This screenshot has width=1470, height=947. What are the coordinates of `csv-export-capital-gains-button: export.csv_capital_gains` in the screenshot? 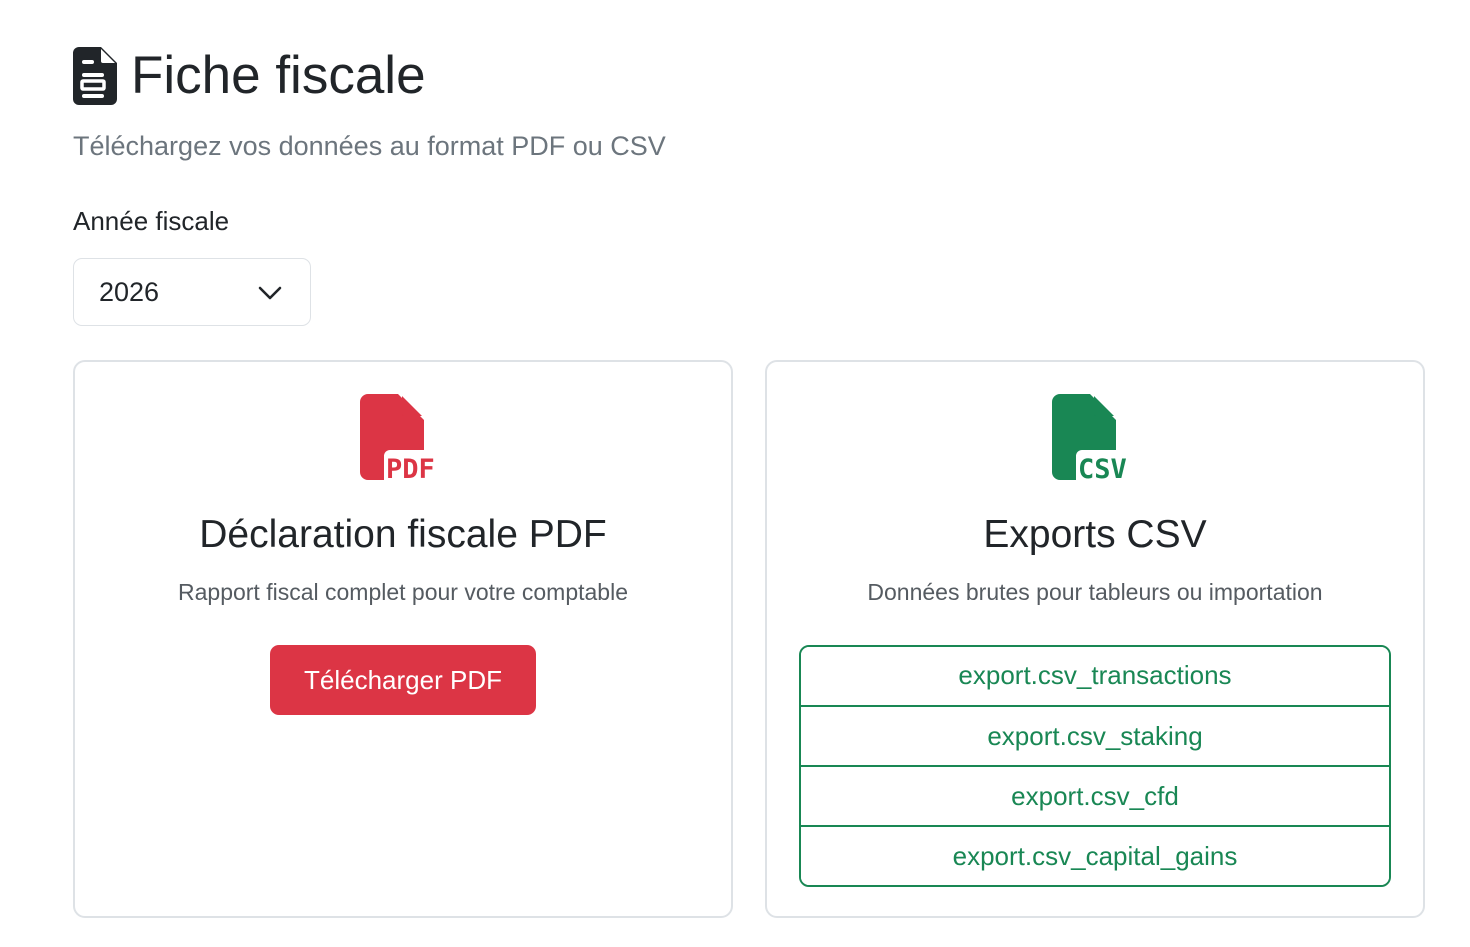 It's located at (1095, 855).